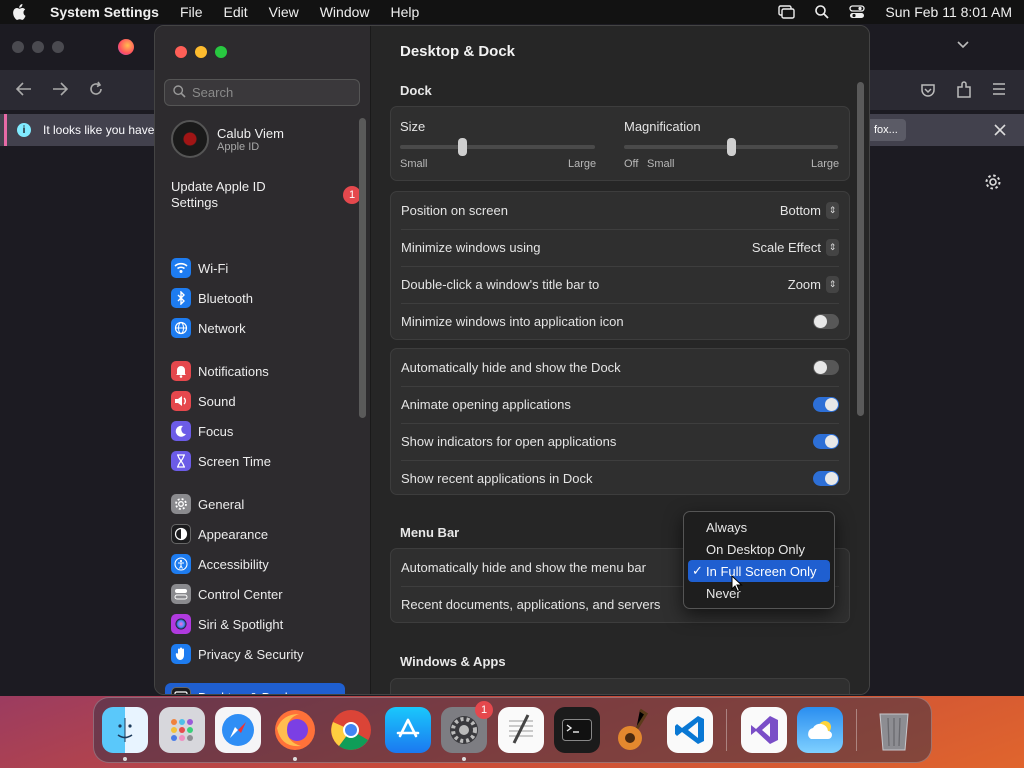 This screenshot has height=768, width=1024. I want to click on pocket-icon, so click(928, 91).